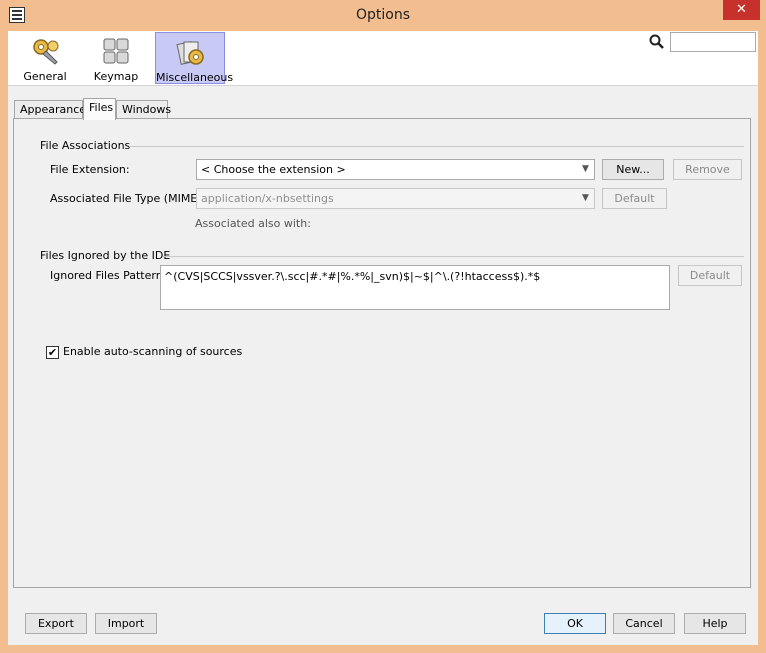 The width and height of the screenshot is (766, 653). Describe the element at coordinates (395, 198) in the screenshot. I see `mime-type-combo: application/x-nbsettings ▼` at that location.